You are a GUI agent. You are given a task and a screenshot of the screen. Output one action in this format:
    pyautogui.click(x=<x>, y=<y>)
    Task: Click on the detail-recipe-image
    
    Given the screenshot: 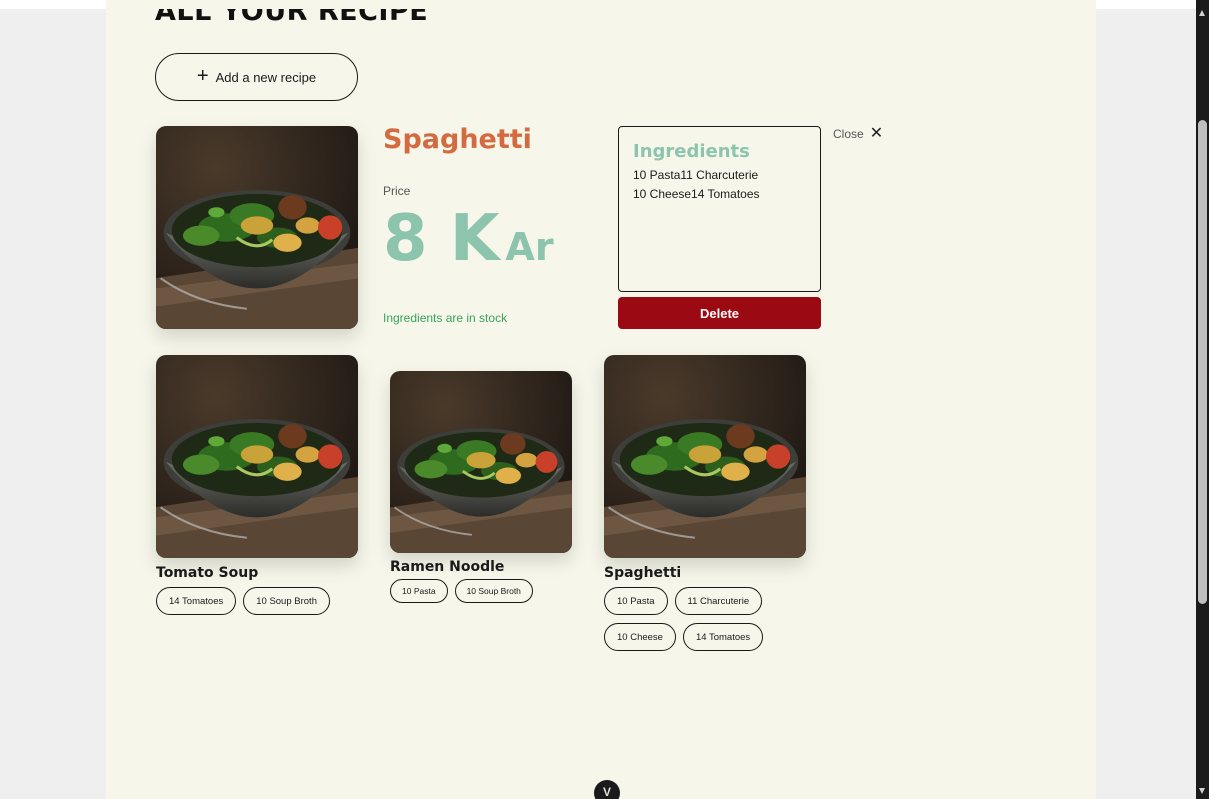 What is the action you would take?
    pyautogui.click(x=257, y=227)
    